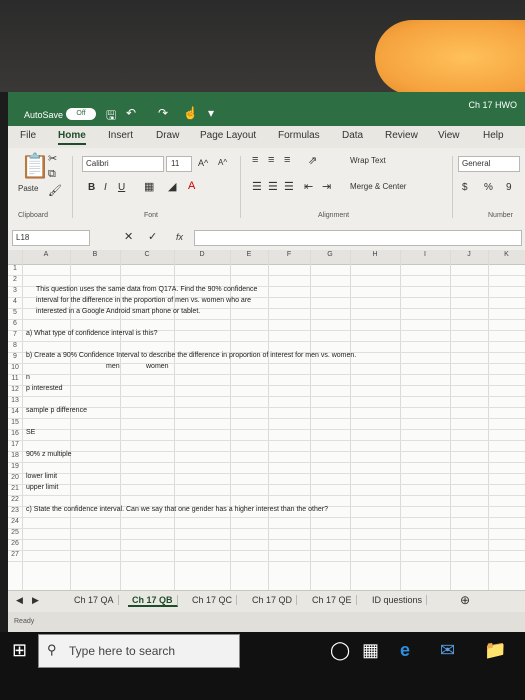 Image resolution: width=525 pixels, height=700 pixels. Describe the element at coordinates (368, 160) in the screenshot. I see `wrap-text-button: Wrap Text` at that location.